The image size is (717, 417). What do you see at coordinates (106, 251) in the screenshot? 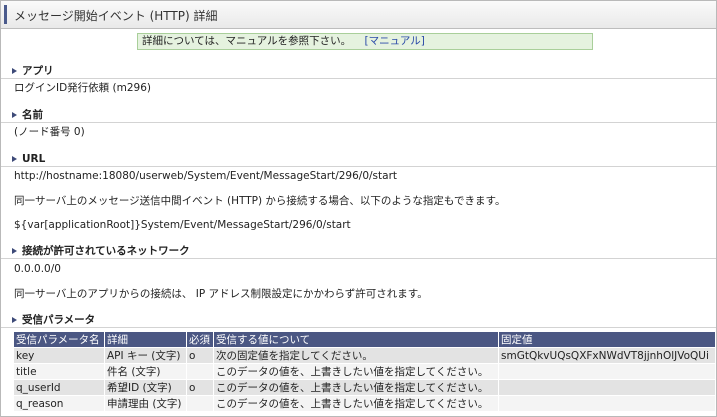
I see `section-network-title: 接続が許可されているネットワーク` at bounding box center [106, 251].